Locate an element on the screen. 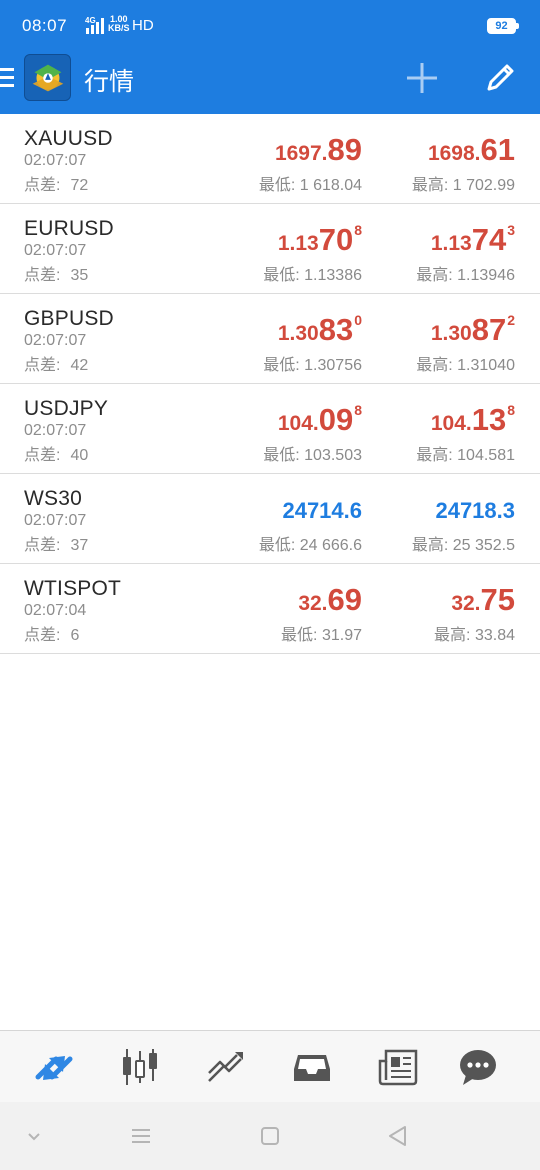 This screenshot has height=1170, width=540. spread: 点差: 37 is located at coordinates (56, 543).